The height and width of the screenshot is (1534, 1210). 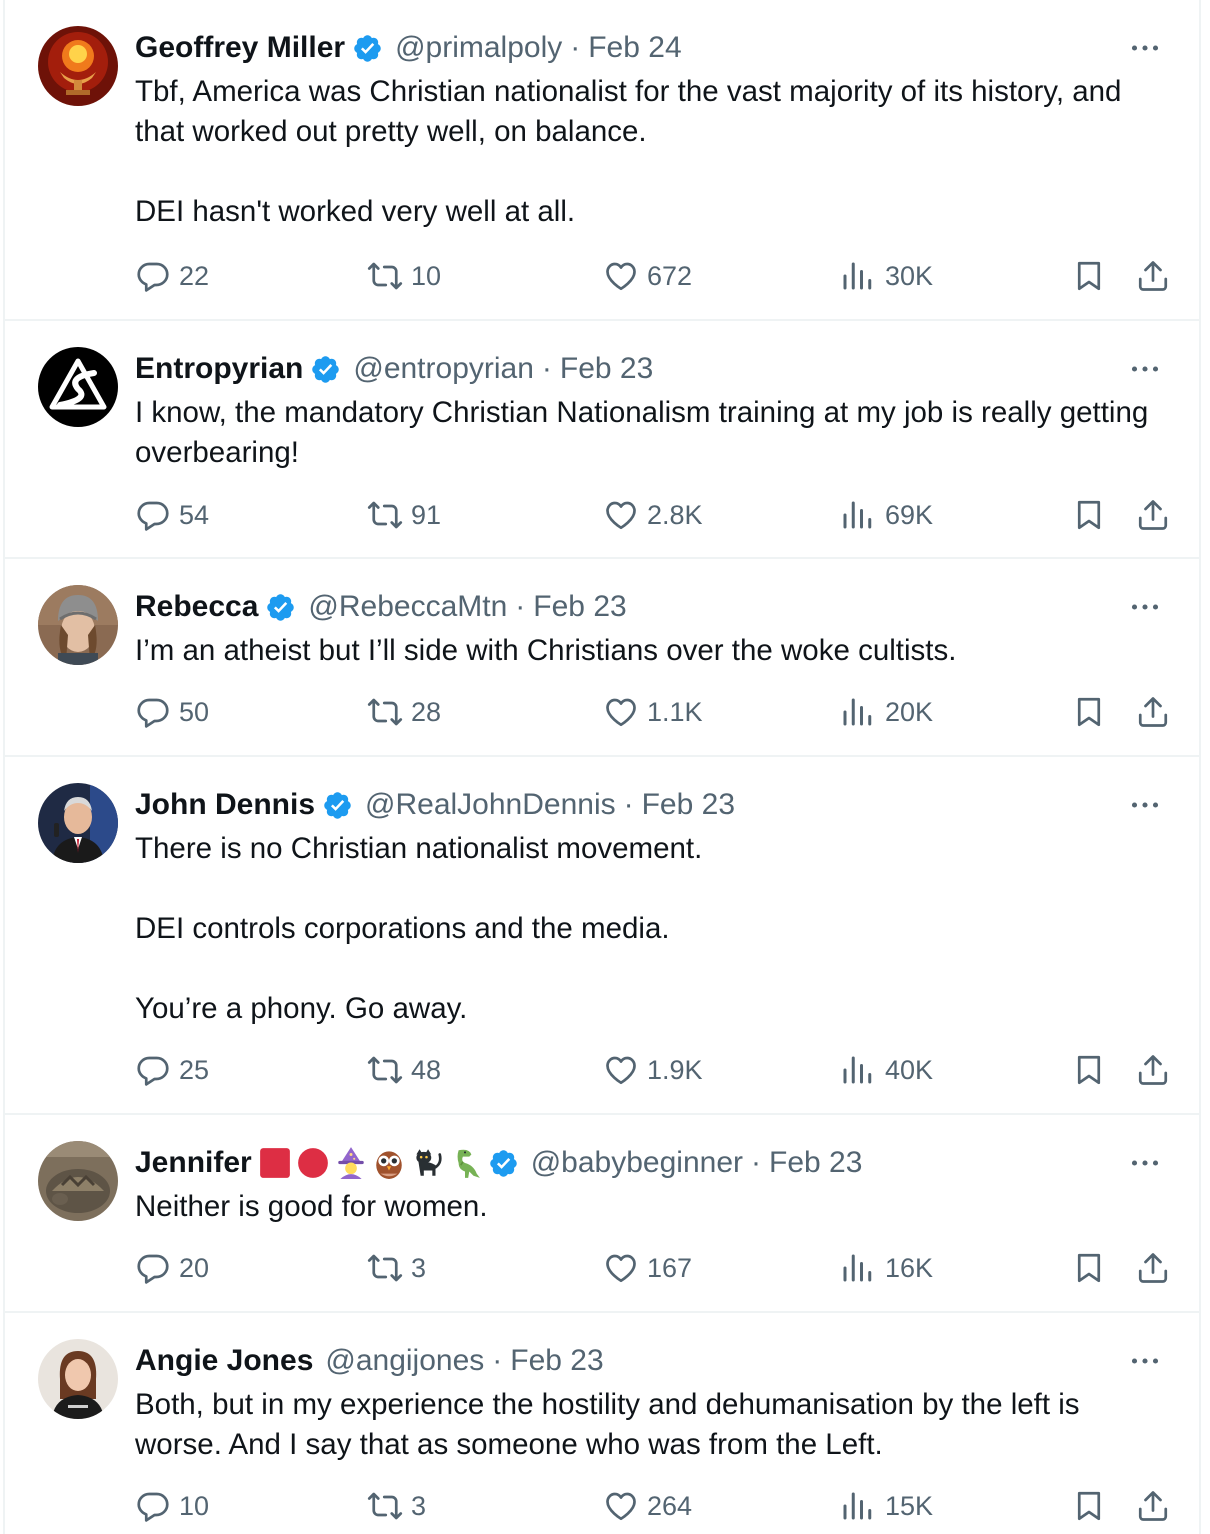 What do you see at coordinates (172, 1268) in the screenshot?
I see `reply-button: 20` at bounding box center [172, 1268].